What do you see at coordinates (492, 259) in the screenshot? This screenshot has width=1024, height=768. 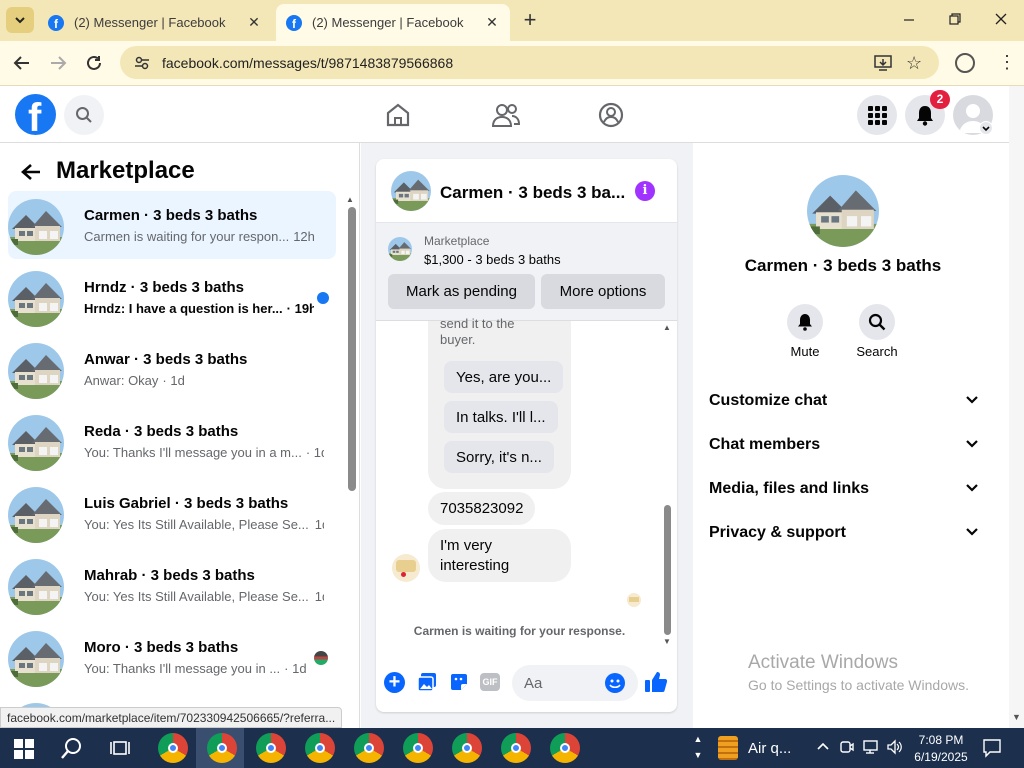 I see `listing-info: $1,300 - 3 beds 3 baths` at bounding box center [492, 259].